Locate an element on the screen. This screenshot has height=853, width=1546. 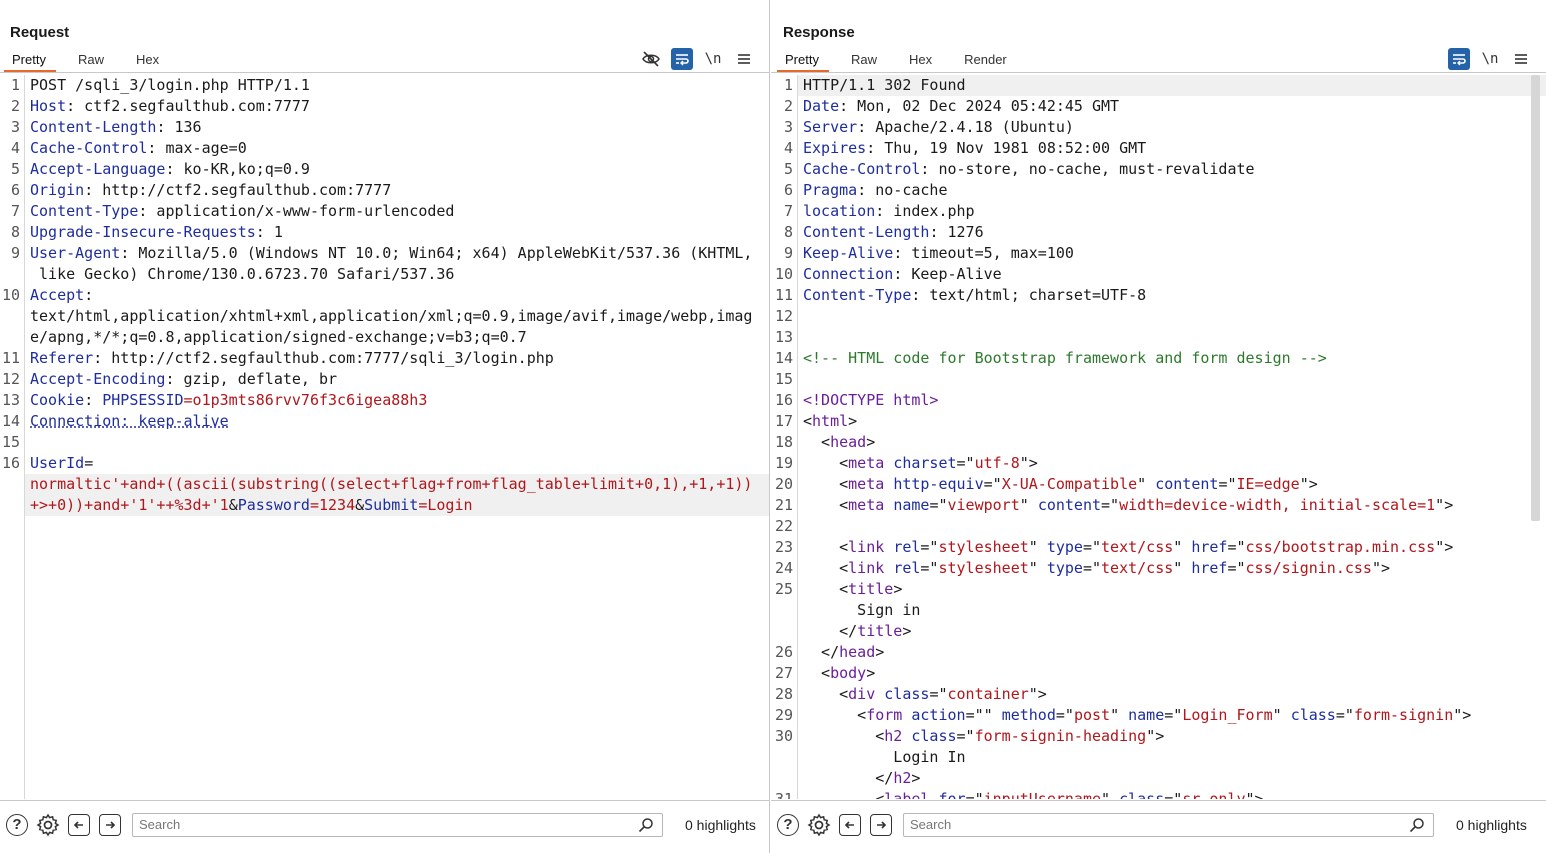
code-token: : Thu, 19 Nov 1981 08:52:00 GMT is located at coordinates (1006, 148).